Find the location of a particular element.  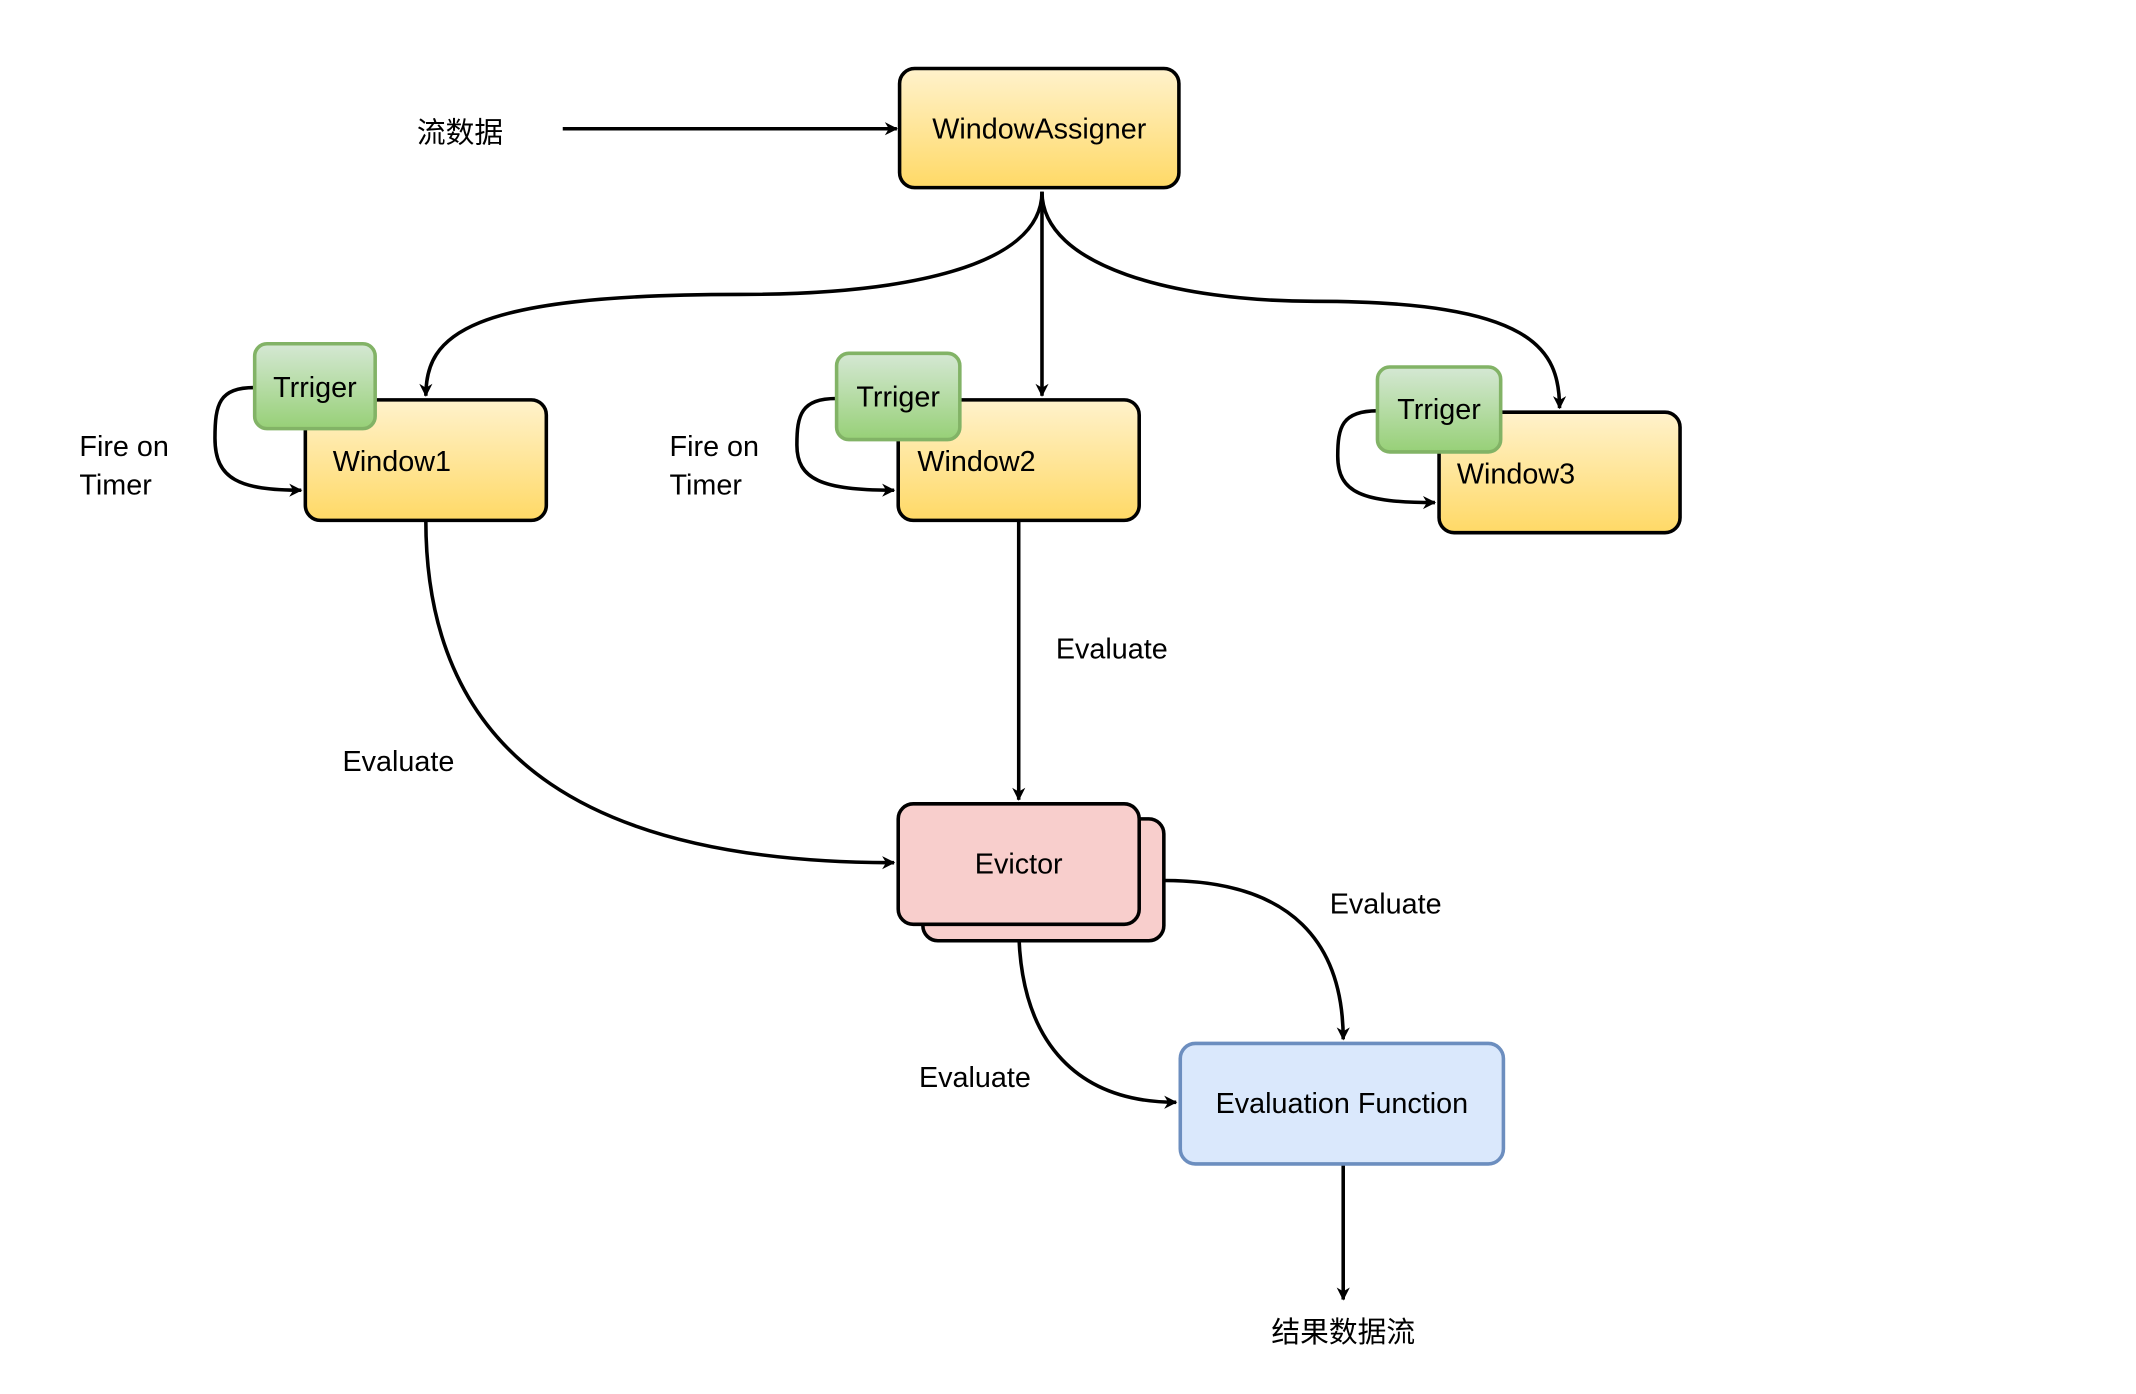

trigger1-node: Trriger is located at coordinates (314, 386).